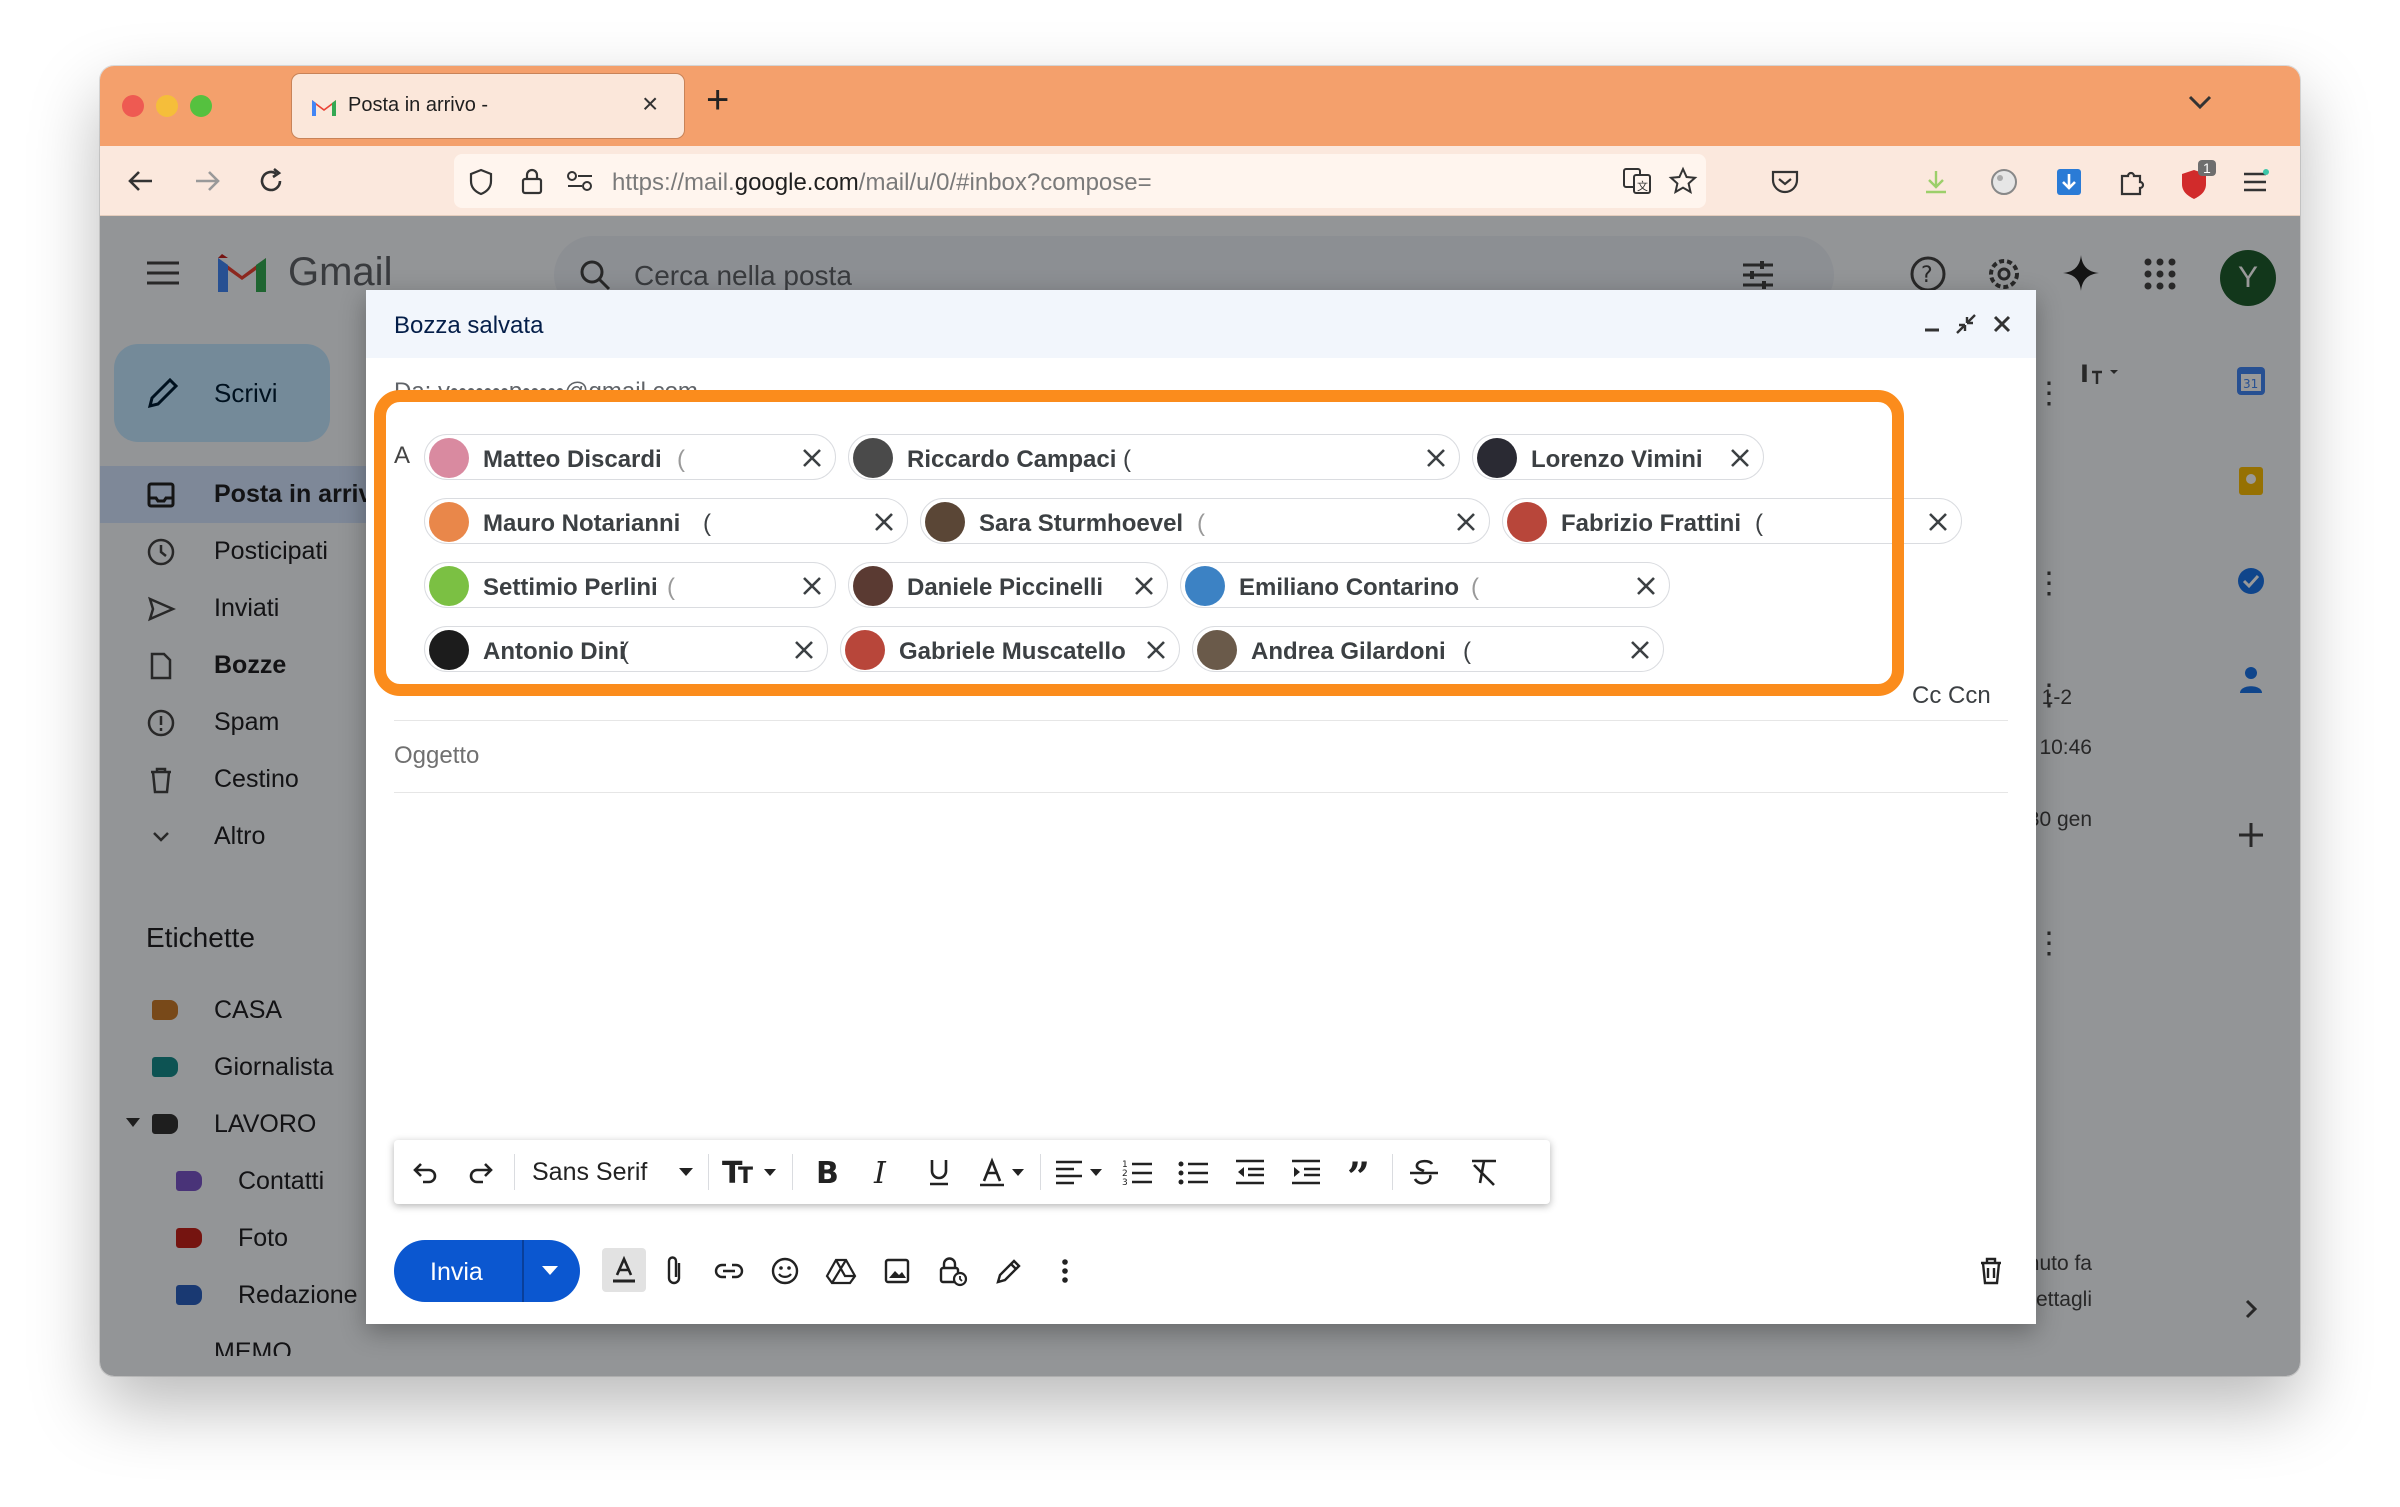 The image size is (2400, 1507). Describe the element at coordinates (2196, 182) in the screenshot. I see `ublock-extension-icon: 1` at that location.